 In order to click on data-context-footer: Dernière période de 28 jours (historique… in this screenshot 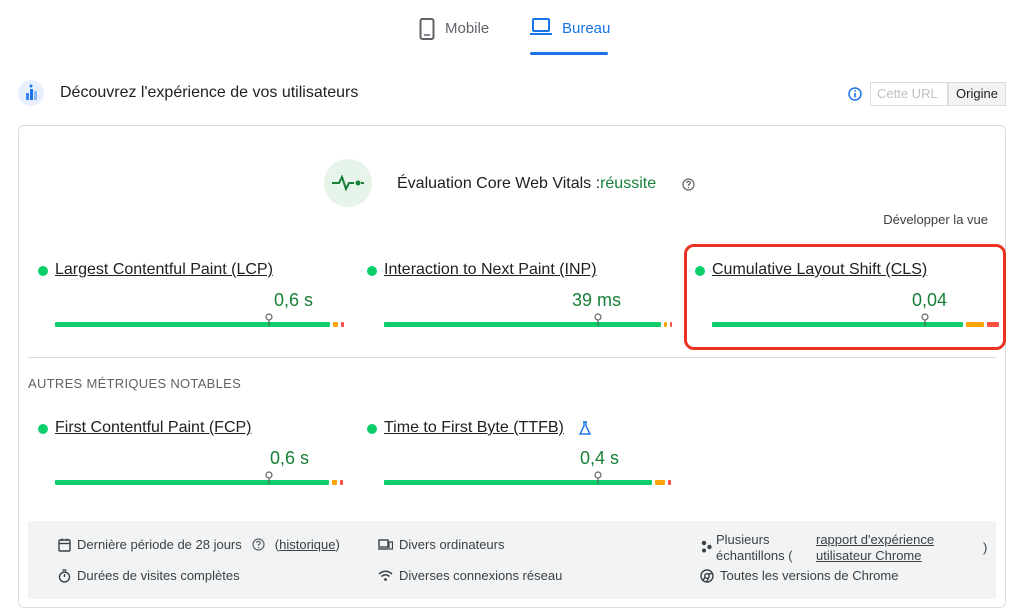, I will do `click(512, 560)`.